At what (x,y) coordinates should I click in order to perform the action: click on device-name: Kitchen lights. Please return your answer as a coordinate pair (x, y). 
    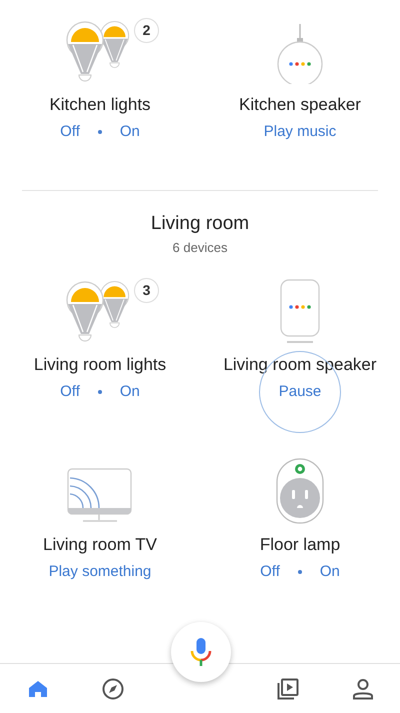
    Looking at the image, I should click on (100, 105).